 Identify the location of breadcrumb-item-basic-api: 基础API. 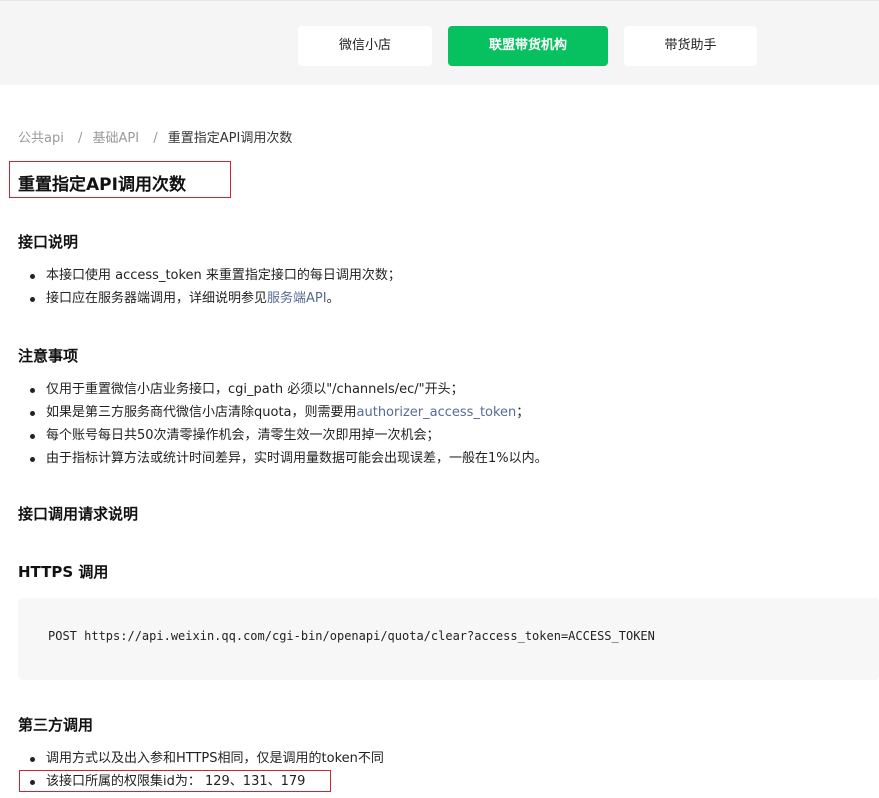
(116, 138).